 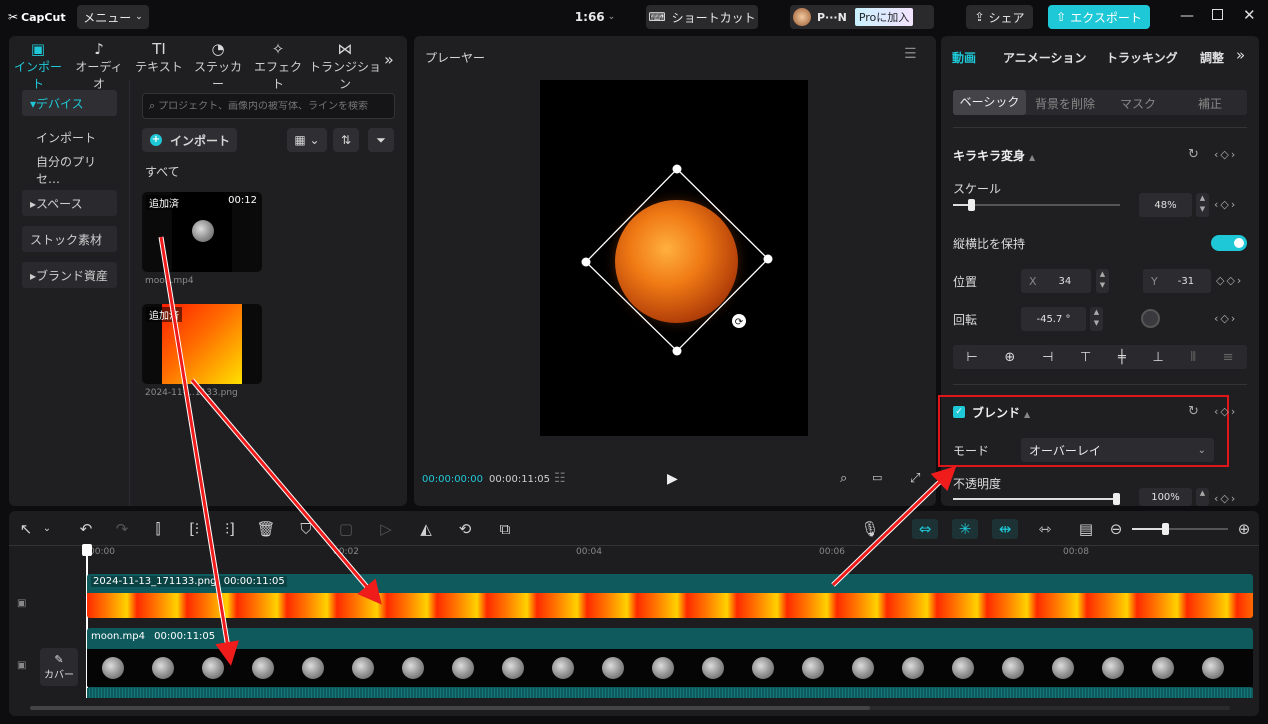 I want to click on distribute-h-icon: ⫴, so click(x=1193, y=357).